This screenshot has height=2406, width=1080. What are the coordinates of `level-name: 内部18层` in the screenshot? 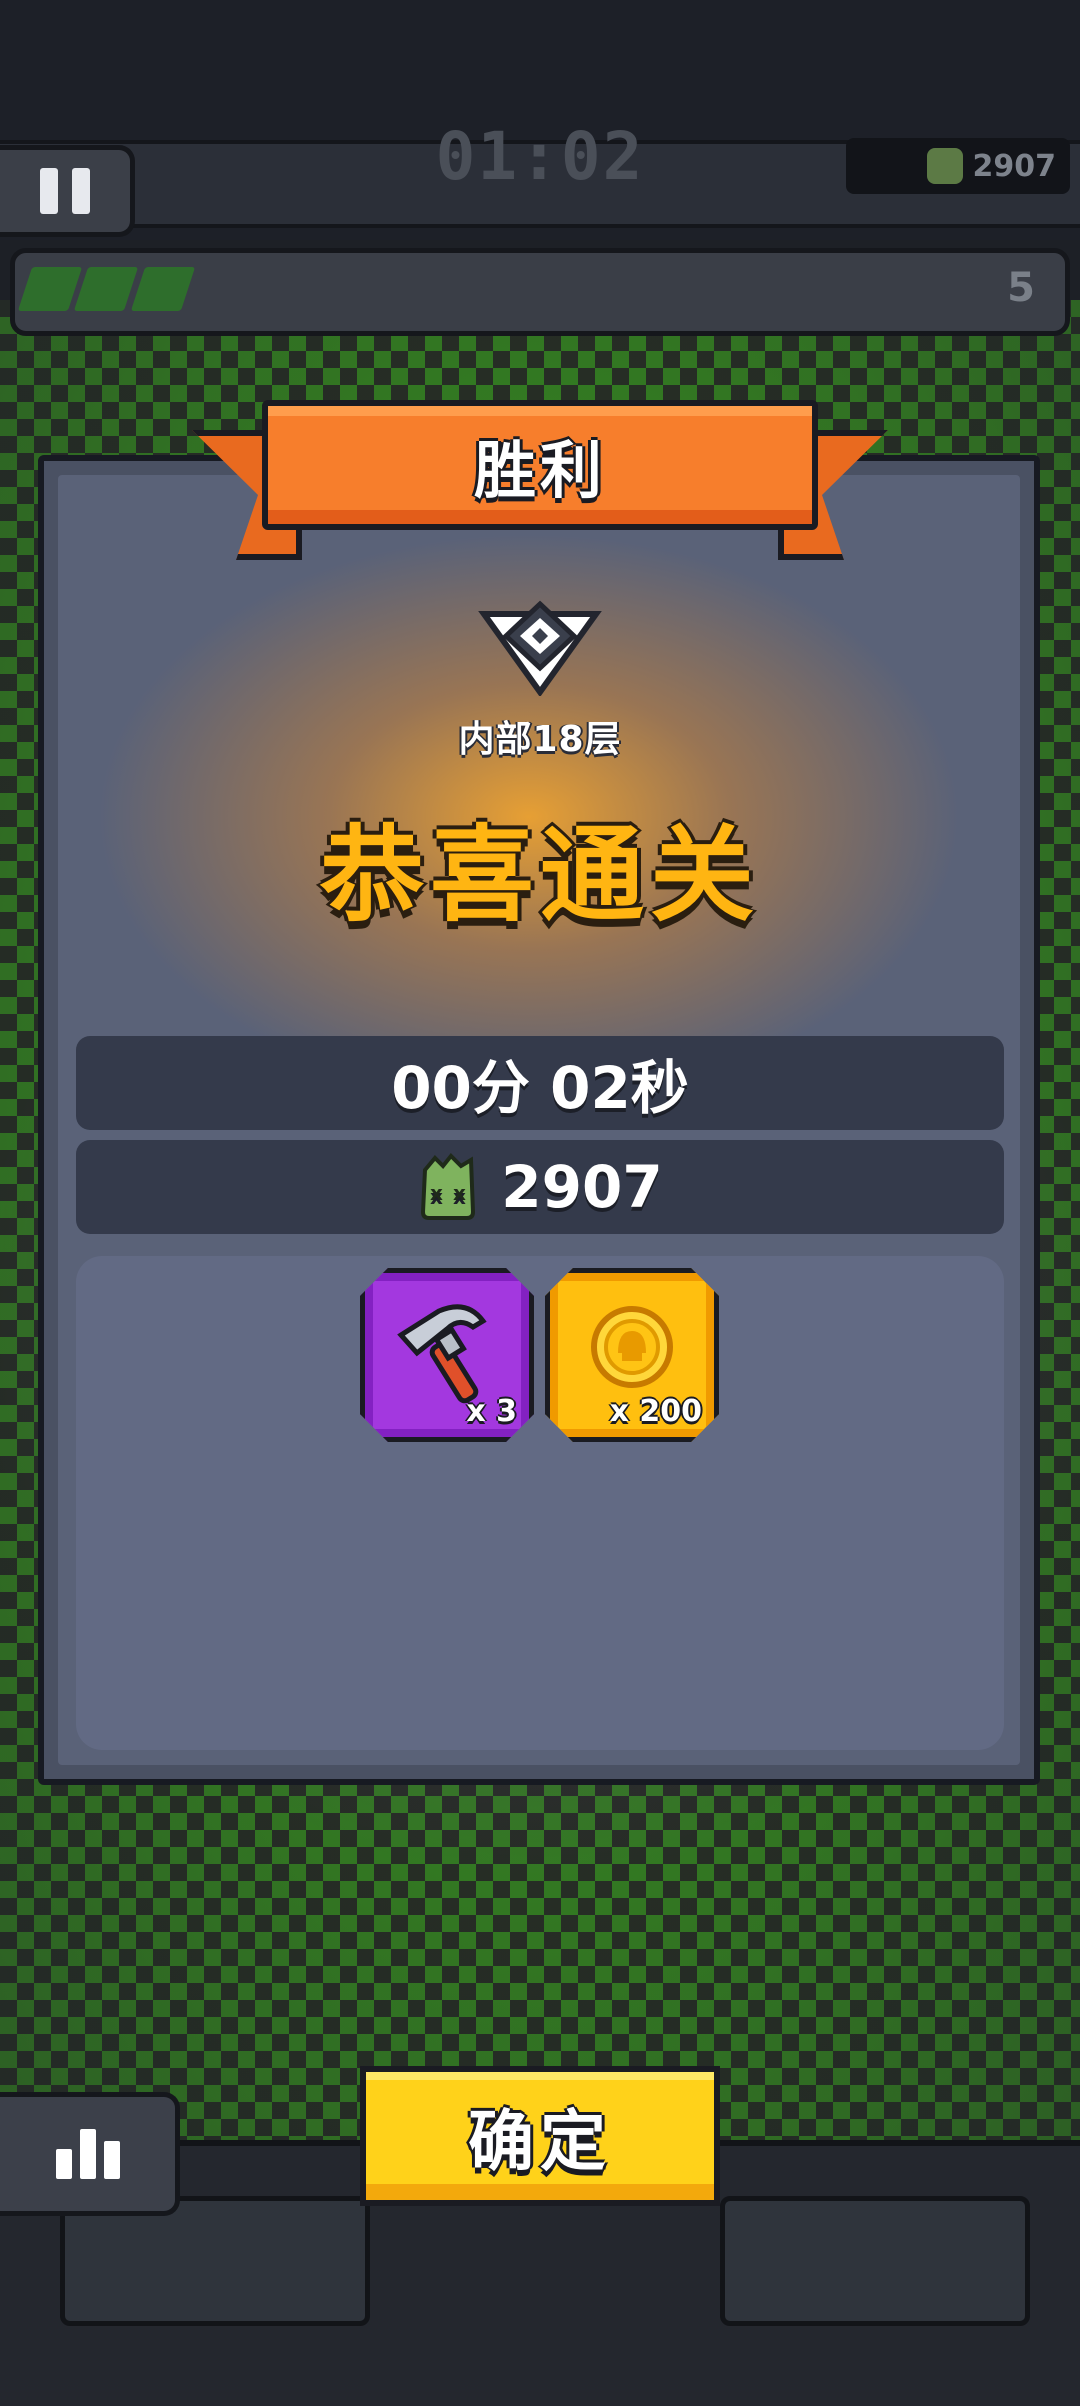 It's located at (540, 739).